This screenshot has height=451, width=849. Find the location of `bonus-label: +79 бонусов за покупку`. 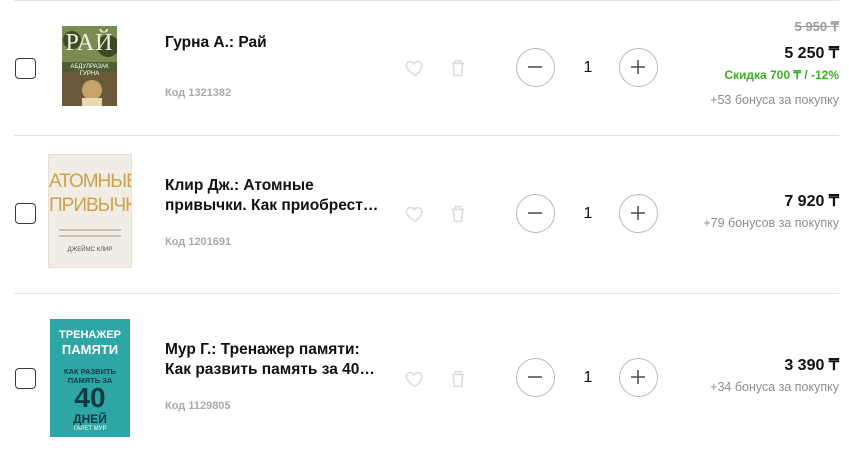

bonus-label: +79 бонусов за покупку is located at coordinates (771, 223).